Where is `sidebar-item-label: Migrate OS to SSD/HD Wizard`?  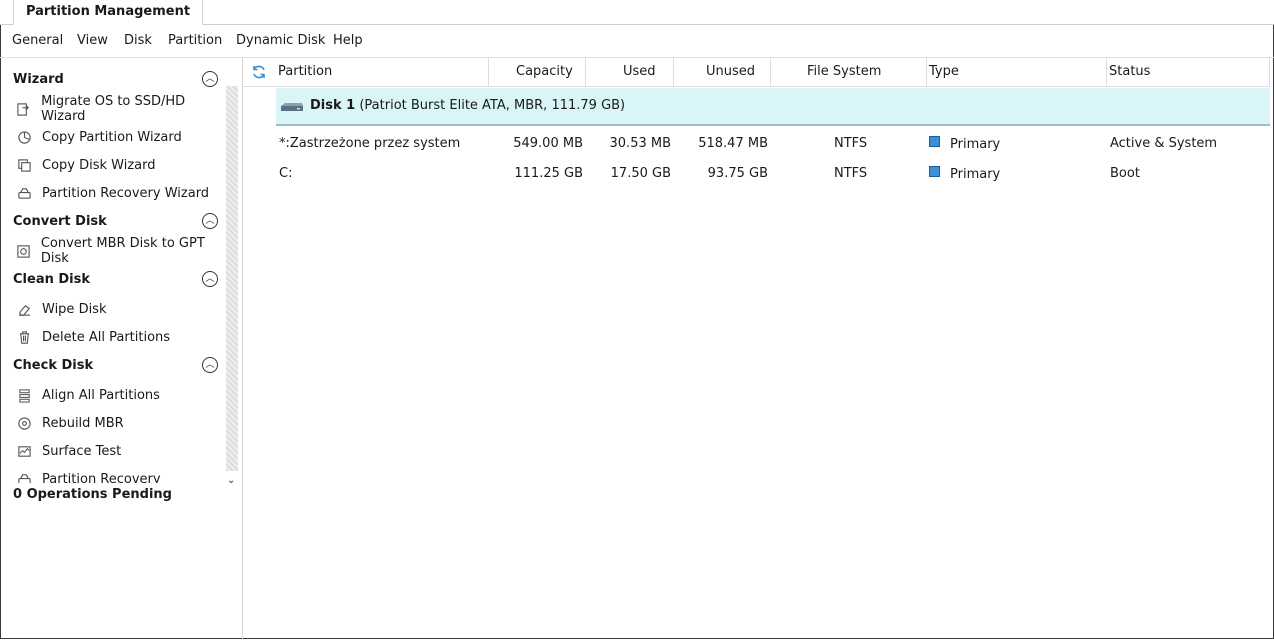
sidebar-item-label: Migrate OS to SSD/HD Wizard is located at coordinates (113, 109).